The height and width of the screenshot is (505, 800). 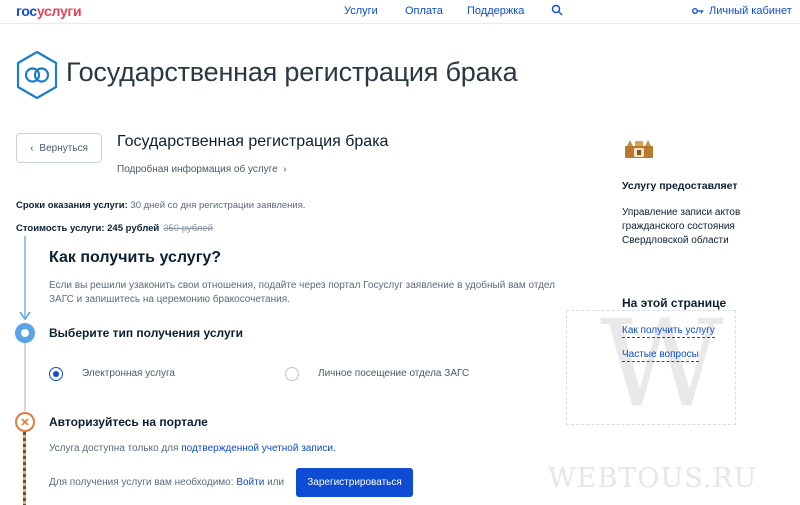 What do you see at coordinates (253, 141) in the screenshot?
I see `service-title: Государственная регистрация брака` at bounding box center [253, 141].